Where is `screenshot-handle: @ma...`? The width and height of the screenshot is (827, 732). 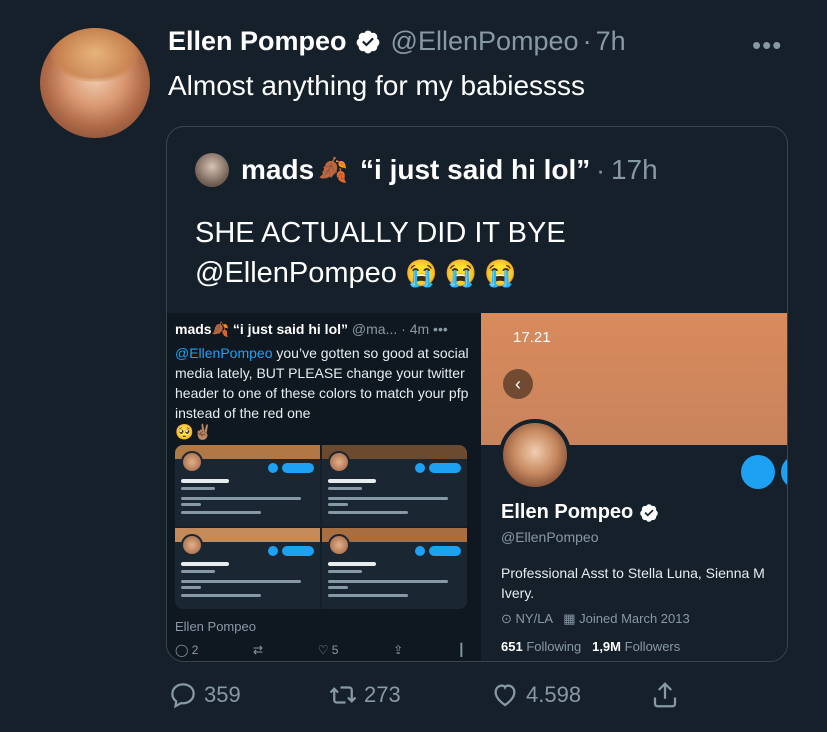 screenshot-handle: @ma... is located at coordinates (374, 329).